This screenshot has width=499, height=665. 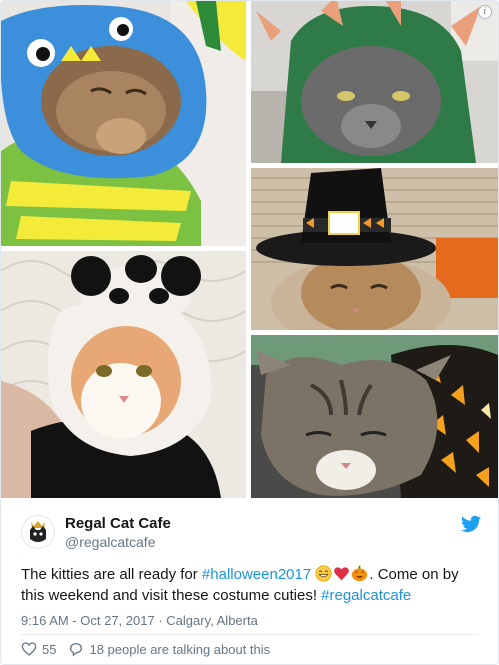 I want to click on like-count: 55, so click(x=49, y=649).